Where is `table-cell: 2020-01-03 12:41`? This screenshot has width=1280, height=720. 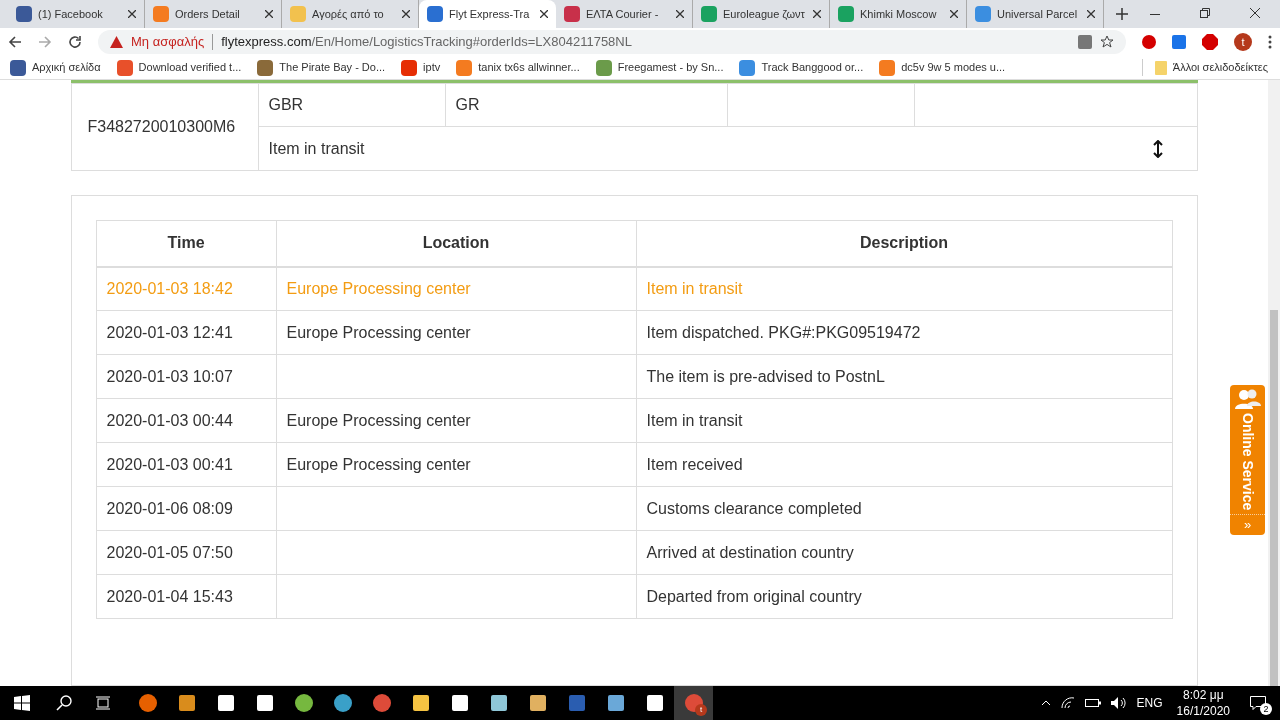
table-cell: 2020-01-03 12:41 is located at coordinates (186, 332).